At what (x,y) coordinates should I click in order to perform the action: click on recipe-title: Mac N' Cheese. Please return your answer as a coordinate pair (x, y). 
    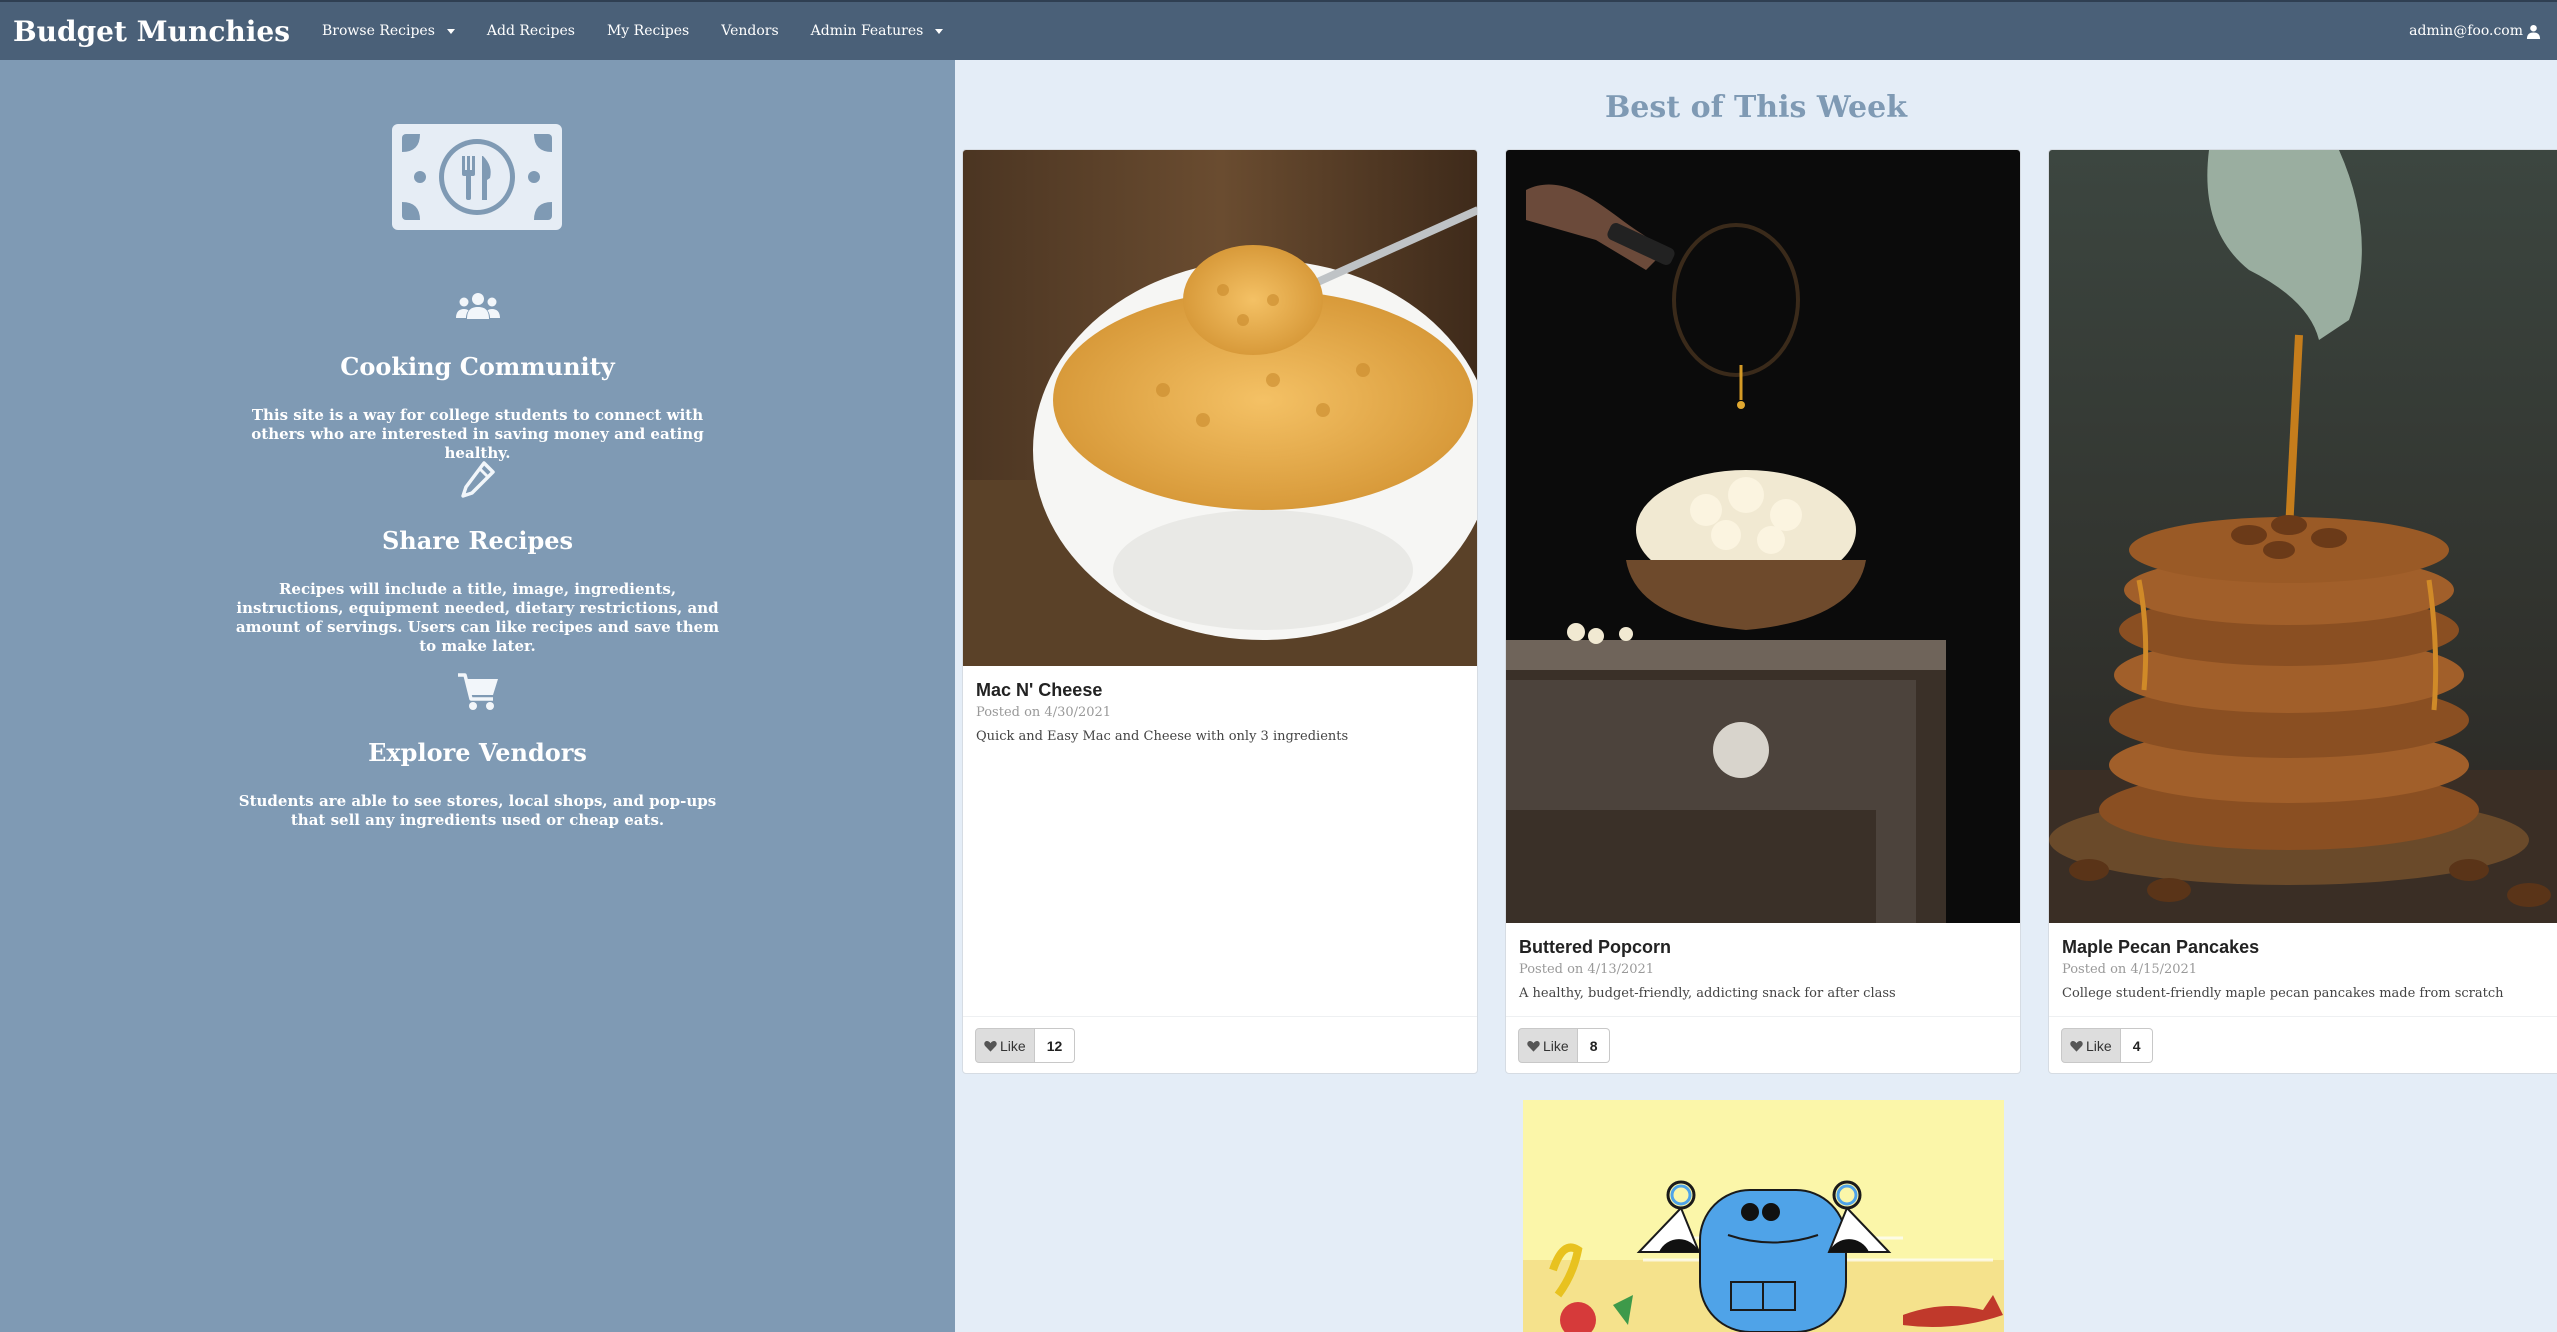
    Looking at the image, I should click on (1220, 690).